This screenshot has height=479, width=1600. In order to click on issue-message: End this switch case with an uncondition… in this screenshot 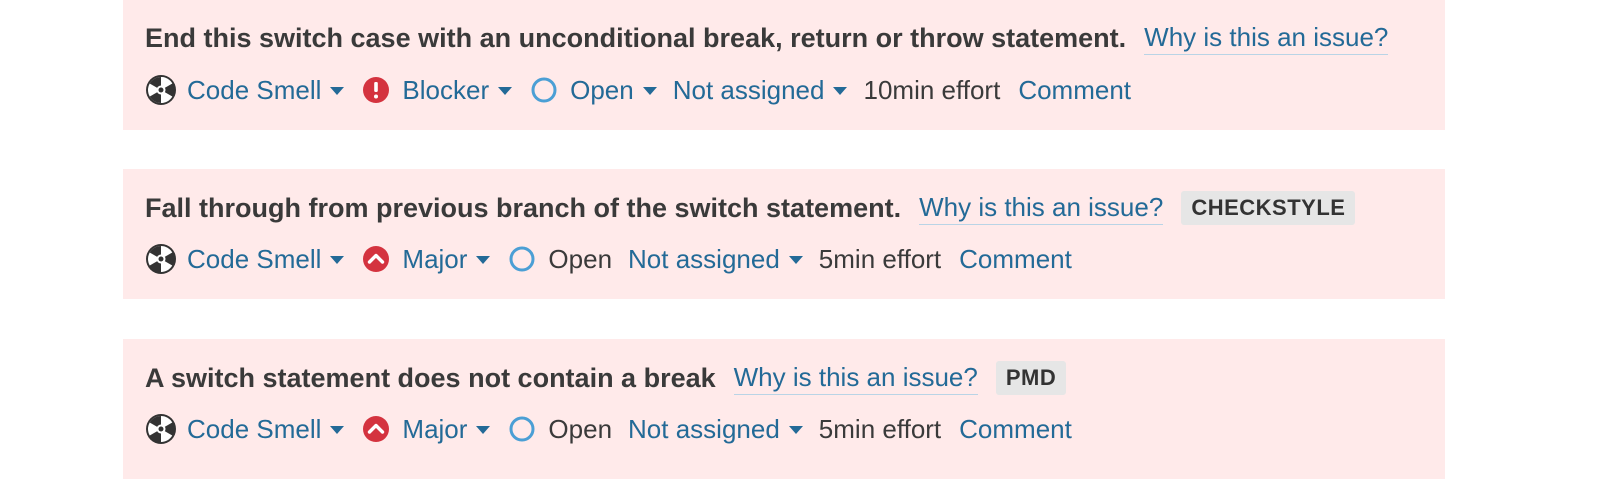, I will do `click(635, 38)`.